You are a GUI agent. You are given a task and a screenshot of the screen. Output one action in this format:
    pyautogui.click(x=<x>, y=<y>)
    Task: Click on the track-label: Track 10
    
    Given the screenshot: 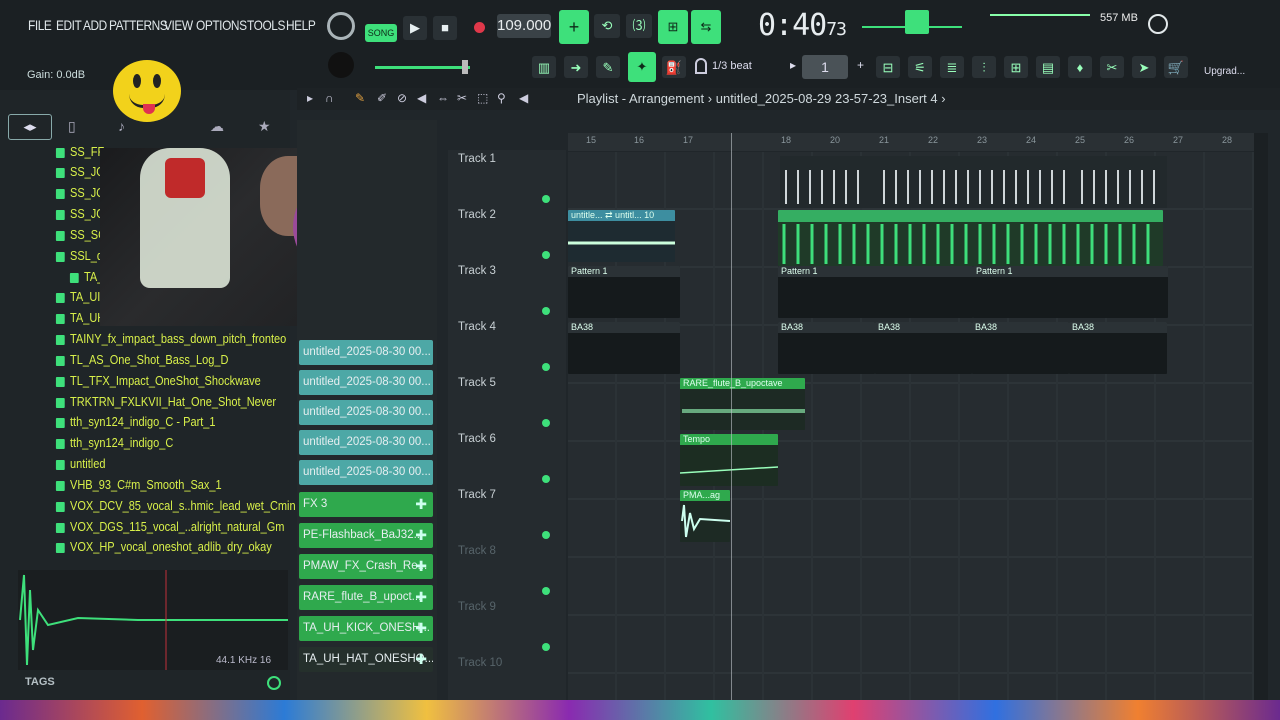 What is the action you would take?
    pyautogui.click(x=480, y=663)
    